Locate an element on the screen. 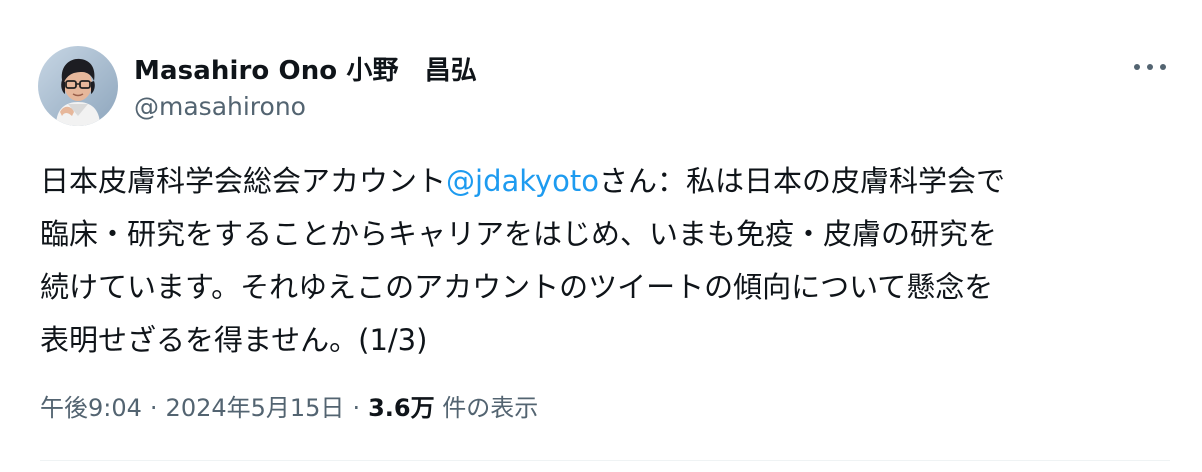  tweet-line-3: 続けています。それゆえこのアカウントのツイートの傾向について懸念を is located at coordinates (517, 287).